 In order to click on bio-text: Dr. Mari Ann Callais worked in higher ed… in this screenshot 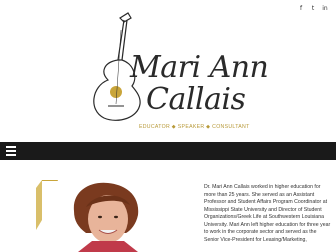, I will do `click(267, 213)`.